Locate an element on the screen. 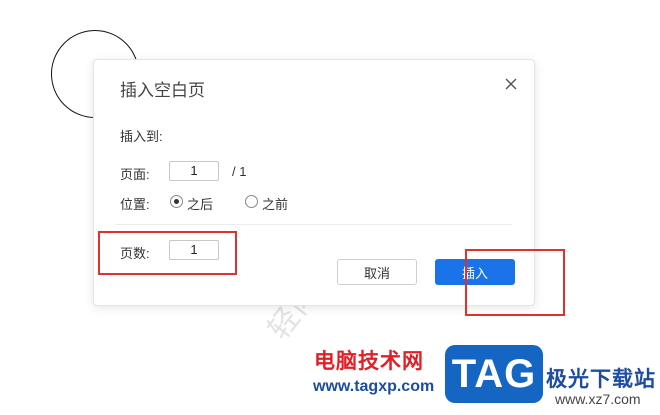  cancel-button: 取消 is located at coordinates (377, 272).